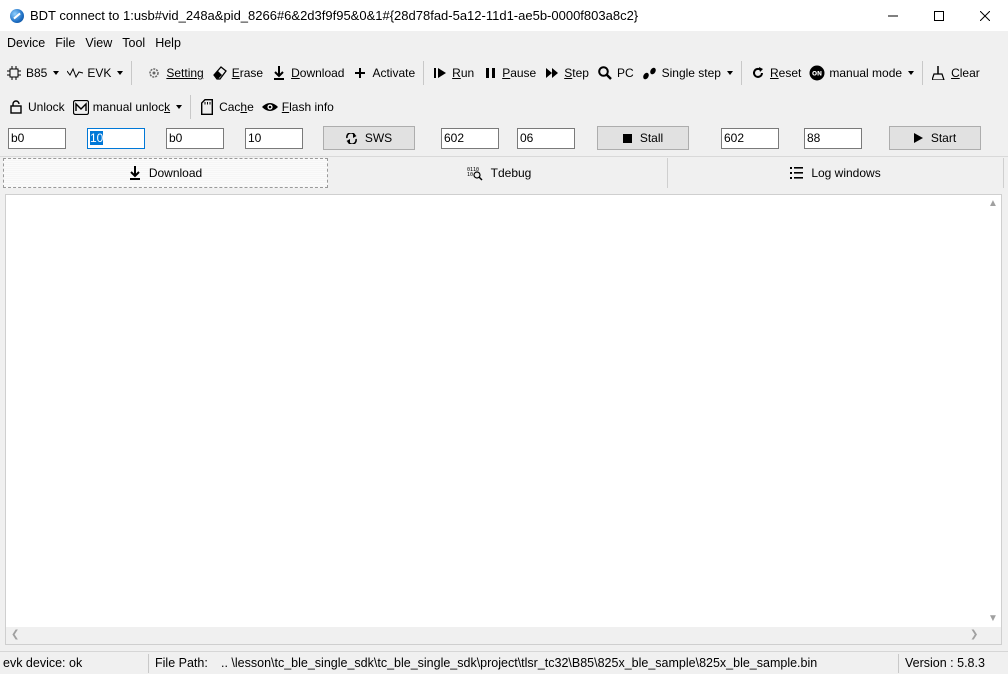 The width and height of the screenshot is (1008, 674). What do you see at coordinates (247, 73) in the screenshot?
I see `erase-label: Erase` at bounding box center [247, 73].